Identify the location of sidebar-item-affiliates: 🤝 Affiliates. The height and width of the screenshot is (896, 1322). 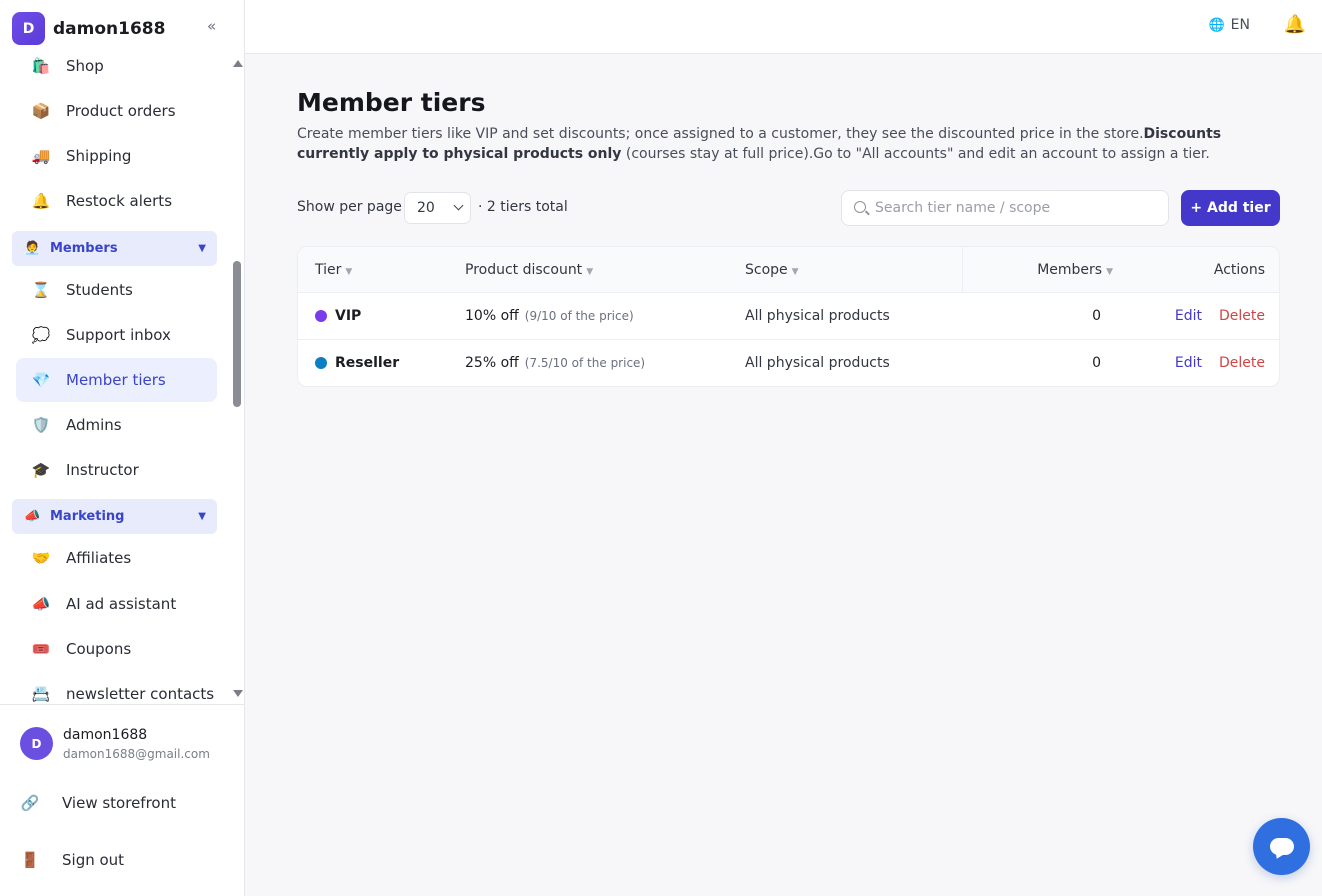
(116, 558).